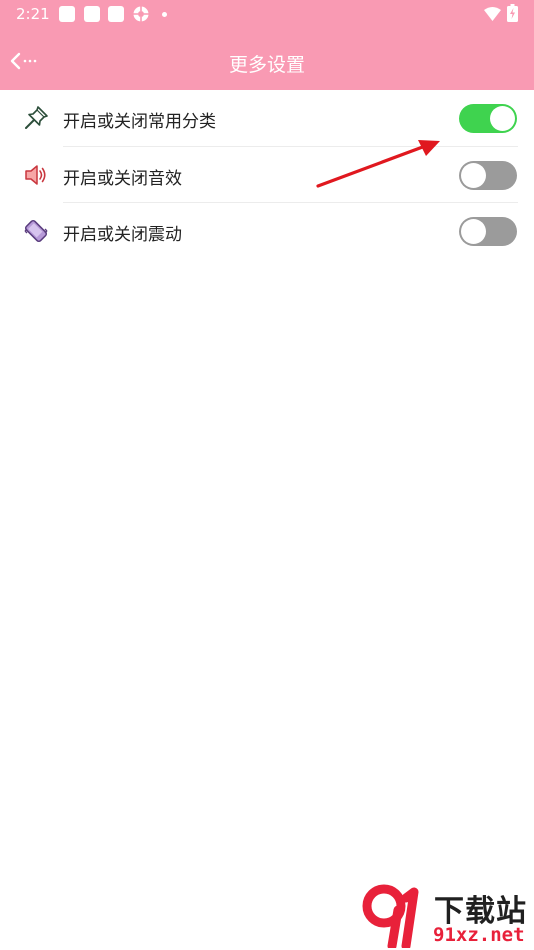 The height and width of the screenshot is (950, 534). I want to click on setting-label: 开启或关闭音效, so click(122, 179).